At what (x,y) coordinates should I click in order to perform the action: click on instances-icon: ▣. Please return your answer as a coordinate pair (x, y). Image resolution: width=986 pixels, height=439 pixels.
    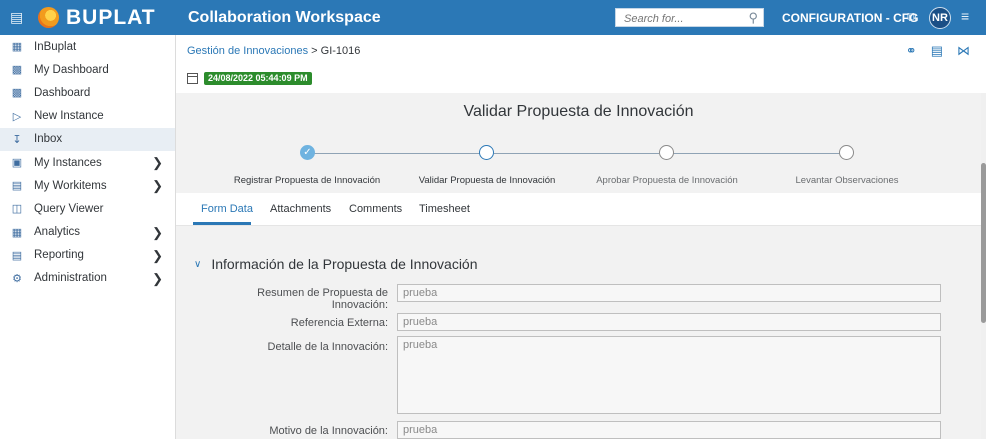
    Looking at the image, I should click on (17, 163).